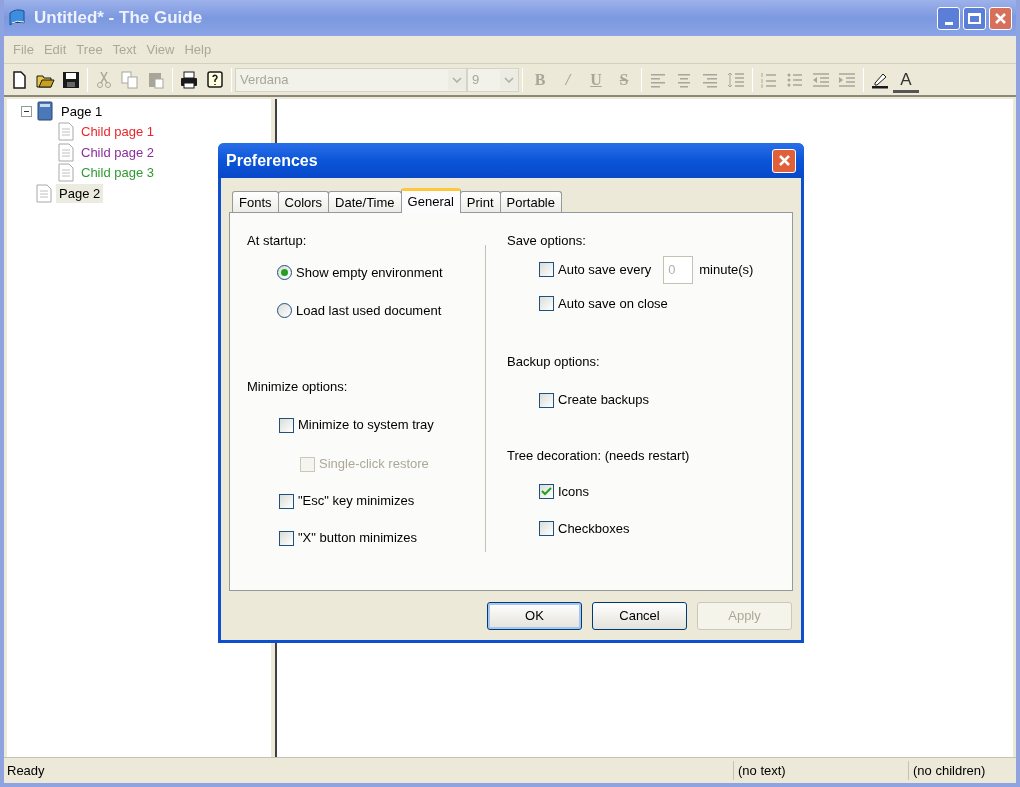 This screenshot has height=787, width=1020. Describe the element at coordinates (605, 269) in the screenshot. I see `option-label: Auto save every` at that location.